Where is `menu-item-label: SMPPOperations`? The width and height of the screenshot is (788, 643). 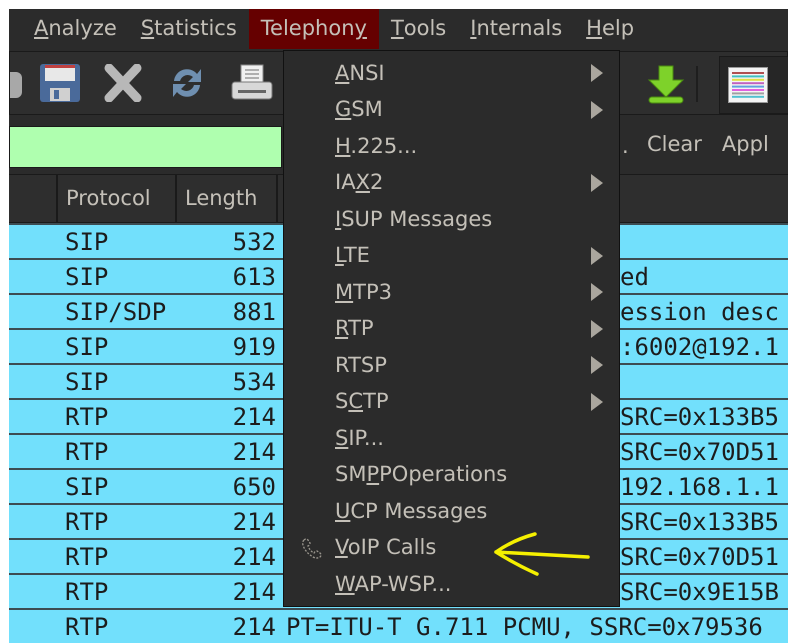
menu-item-label: SMPPOperations is located at coordinates (421, 474).